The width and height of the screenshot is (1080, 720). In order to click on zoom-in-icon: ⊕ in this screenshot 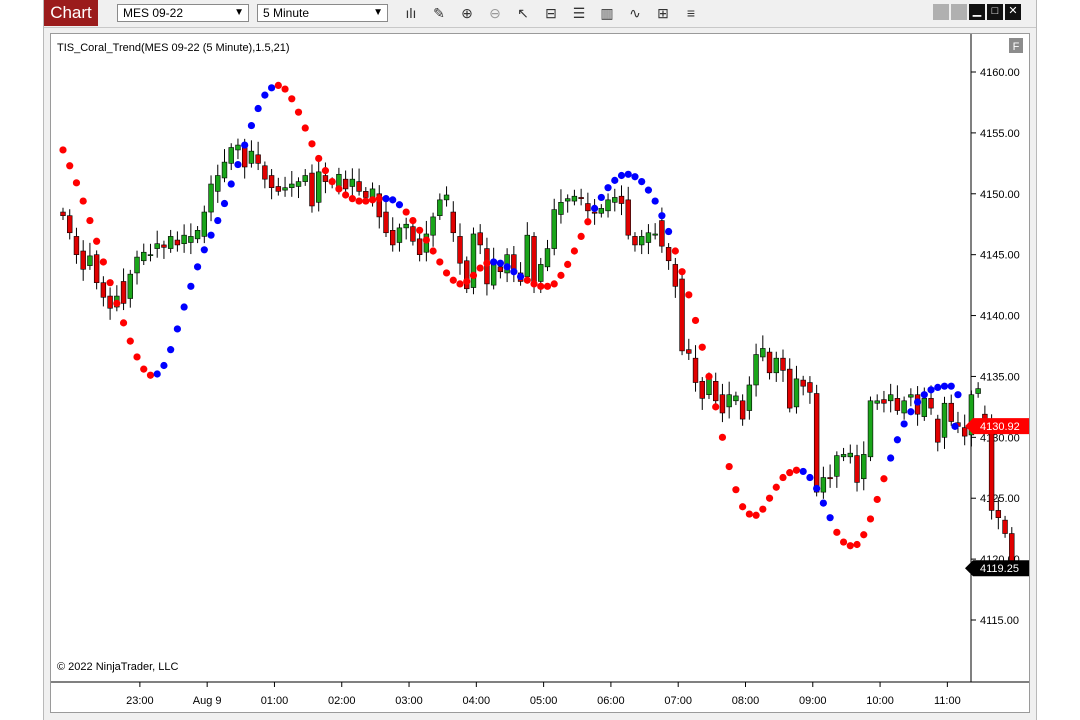, I will do `click(467, 13)`.